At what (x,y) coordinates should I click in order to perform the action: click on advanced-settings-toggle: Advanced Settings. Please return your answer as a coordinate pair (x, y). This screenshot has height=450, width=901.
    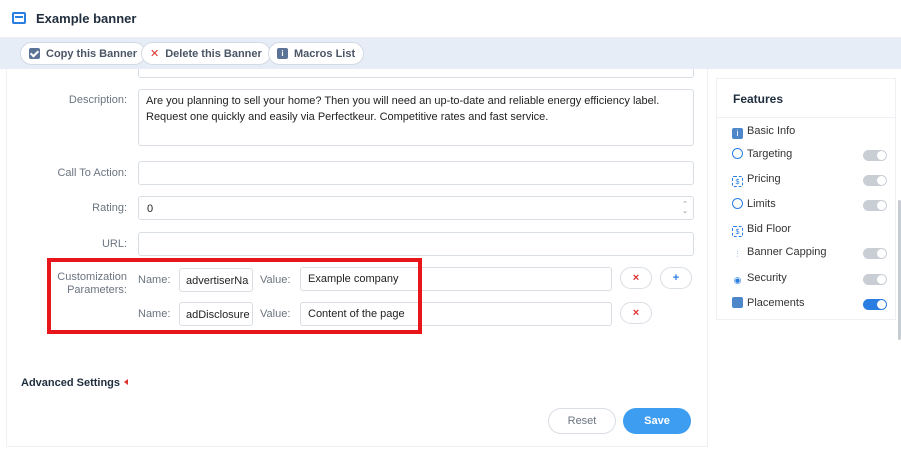
    Looking at the image, I should click on (75, 383).